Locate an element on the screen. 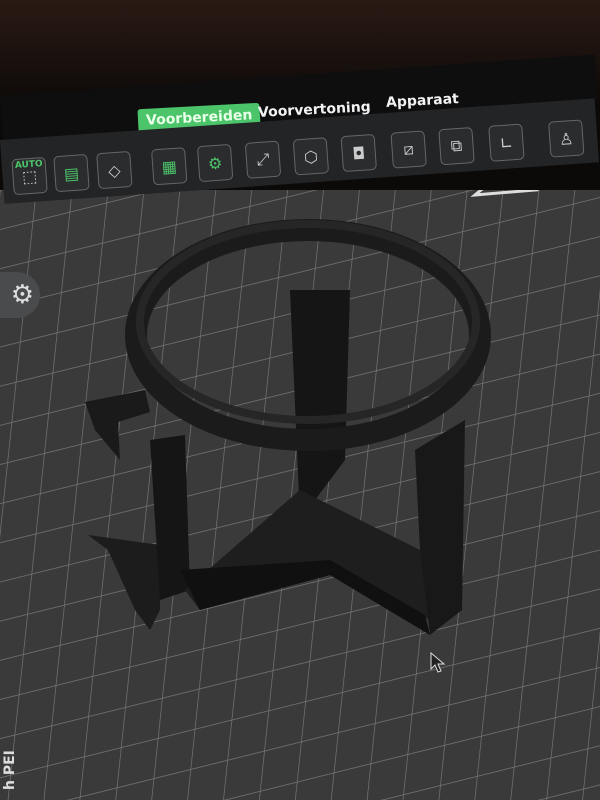  cut-icon: ◘ is located at coordinates (358, 153).